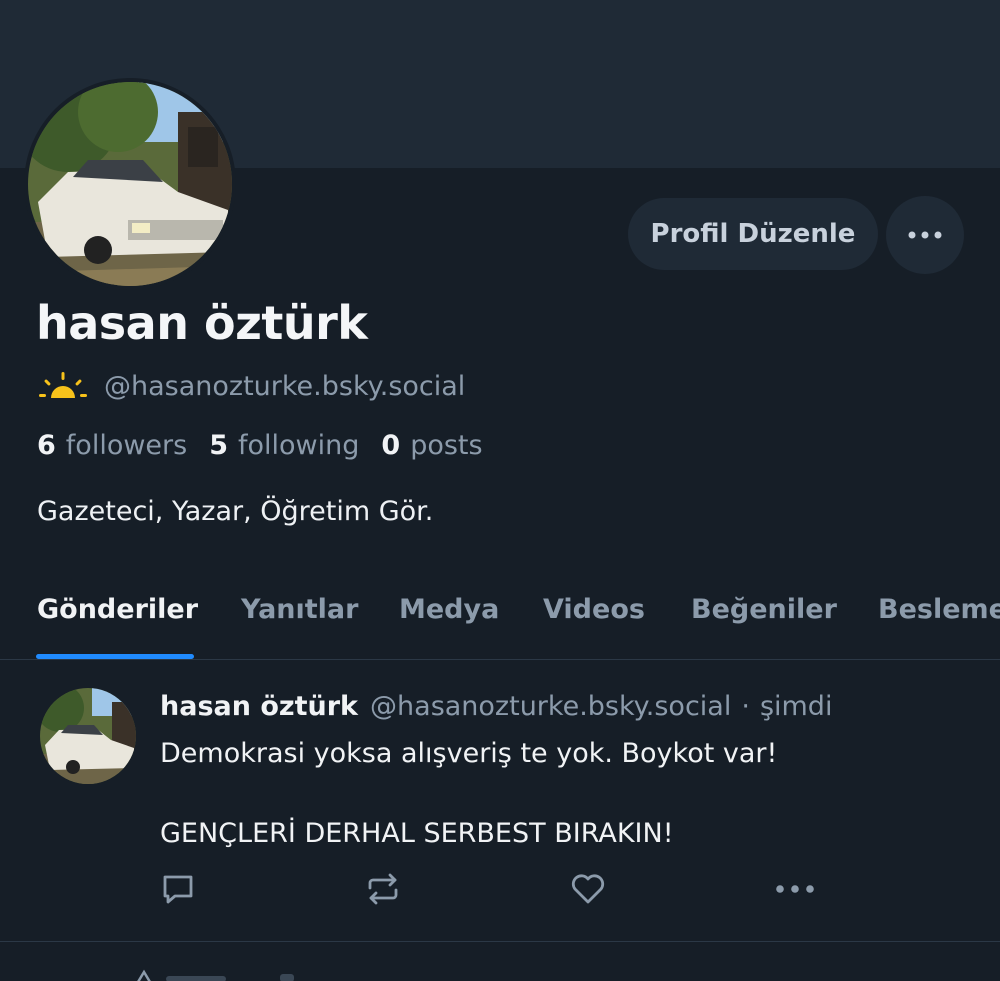  I want to click on followers-stat: 6 followers, so click(112, 445).